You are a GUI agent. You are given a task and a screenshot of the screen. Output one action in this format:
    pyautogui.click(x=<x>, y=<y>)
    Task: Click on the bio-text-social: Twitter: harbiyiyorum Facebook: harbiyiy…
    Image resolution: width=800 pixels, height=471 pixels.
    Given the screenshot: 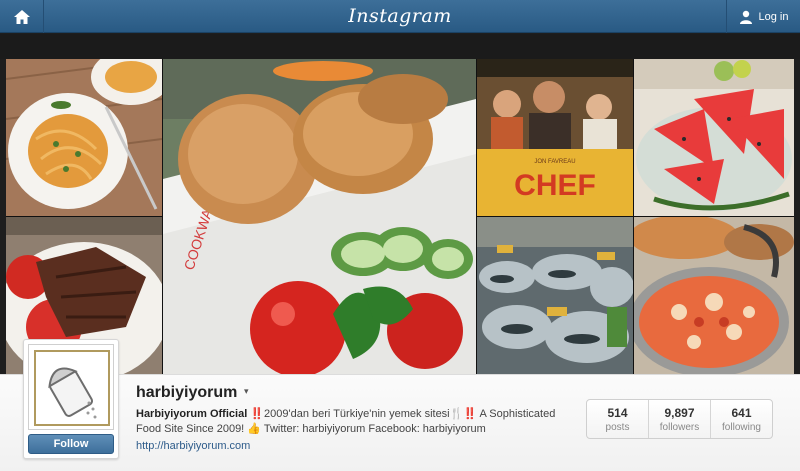 What is the action you would take?
    pyautogui.click(x=373, y=429)
    